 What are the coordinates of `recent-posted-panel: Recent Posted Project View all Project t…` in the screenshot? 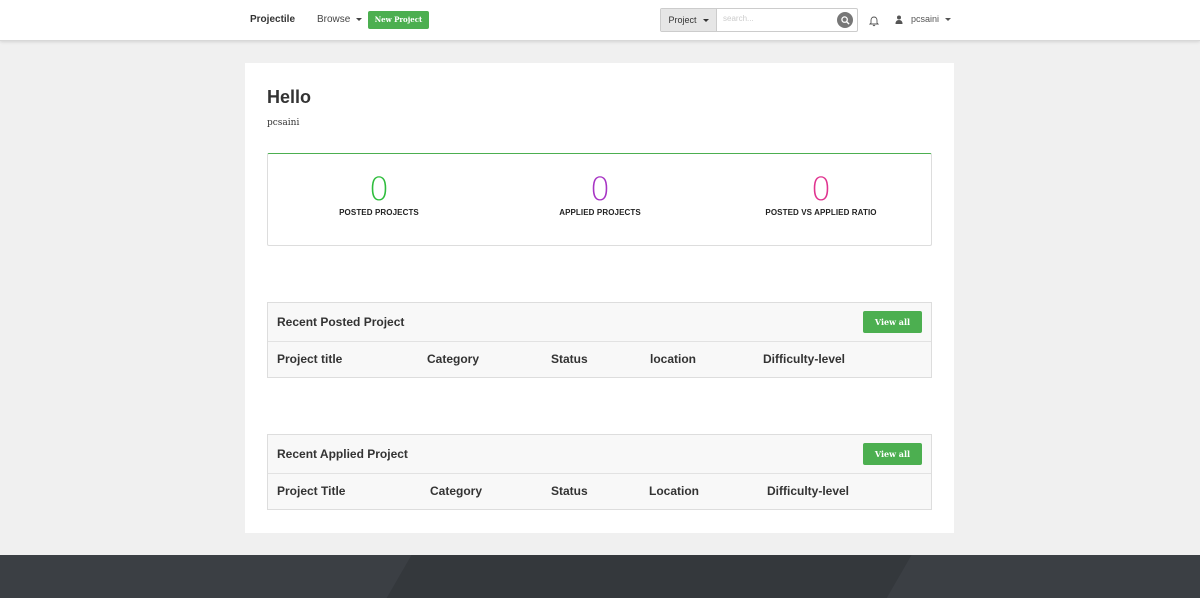 It's located at (599, 340).